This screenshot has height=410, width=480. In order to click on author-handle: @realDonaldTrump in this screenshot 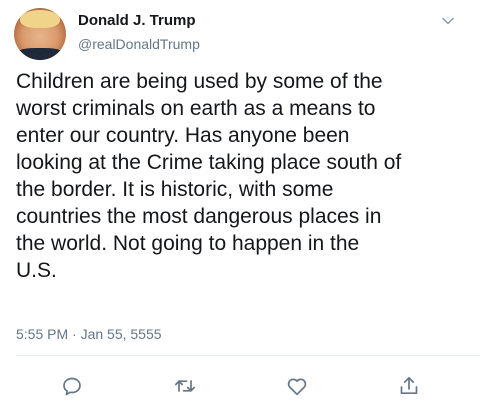, I will do `click(139, 44)`.